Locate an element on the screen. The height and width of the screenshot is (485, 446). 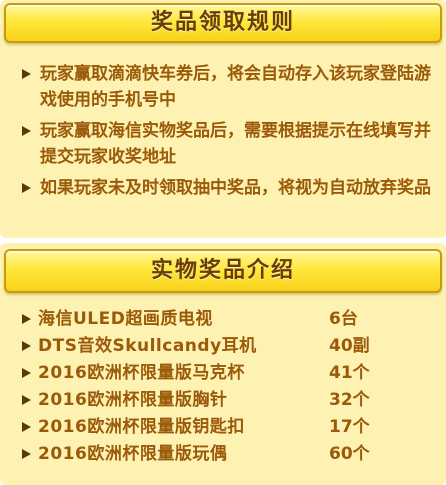
prize-row: DTS音效Skullcandy耳机 40副 is located at coordinates (227, 347).